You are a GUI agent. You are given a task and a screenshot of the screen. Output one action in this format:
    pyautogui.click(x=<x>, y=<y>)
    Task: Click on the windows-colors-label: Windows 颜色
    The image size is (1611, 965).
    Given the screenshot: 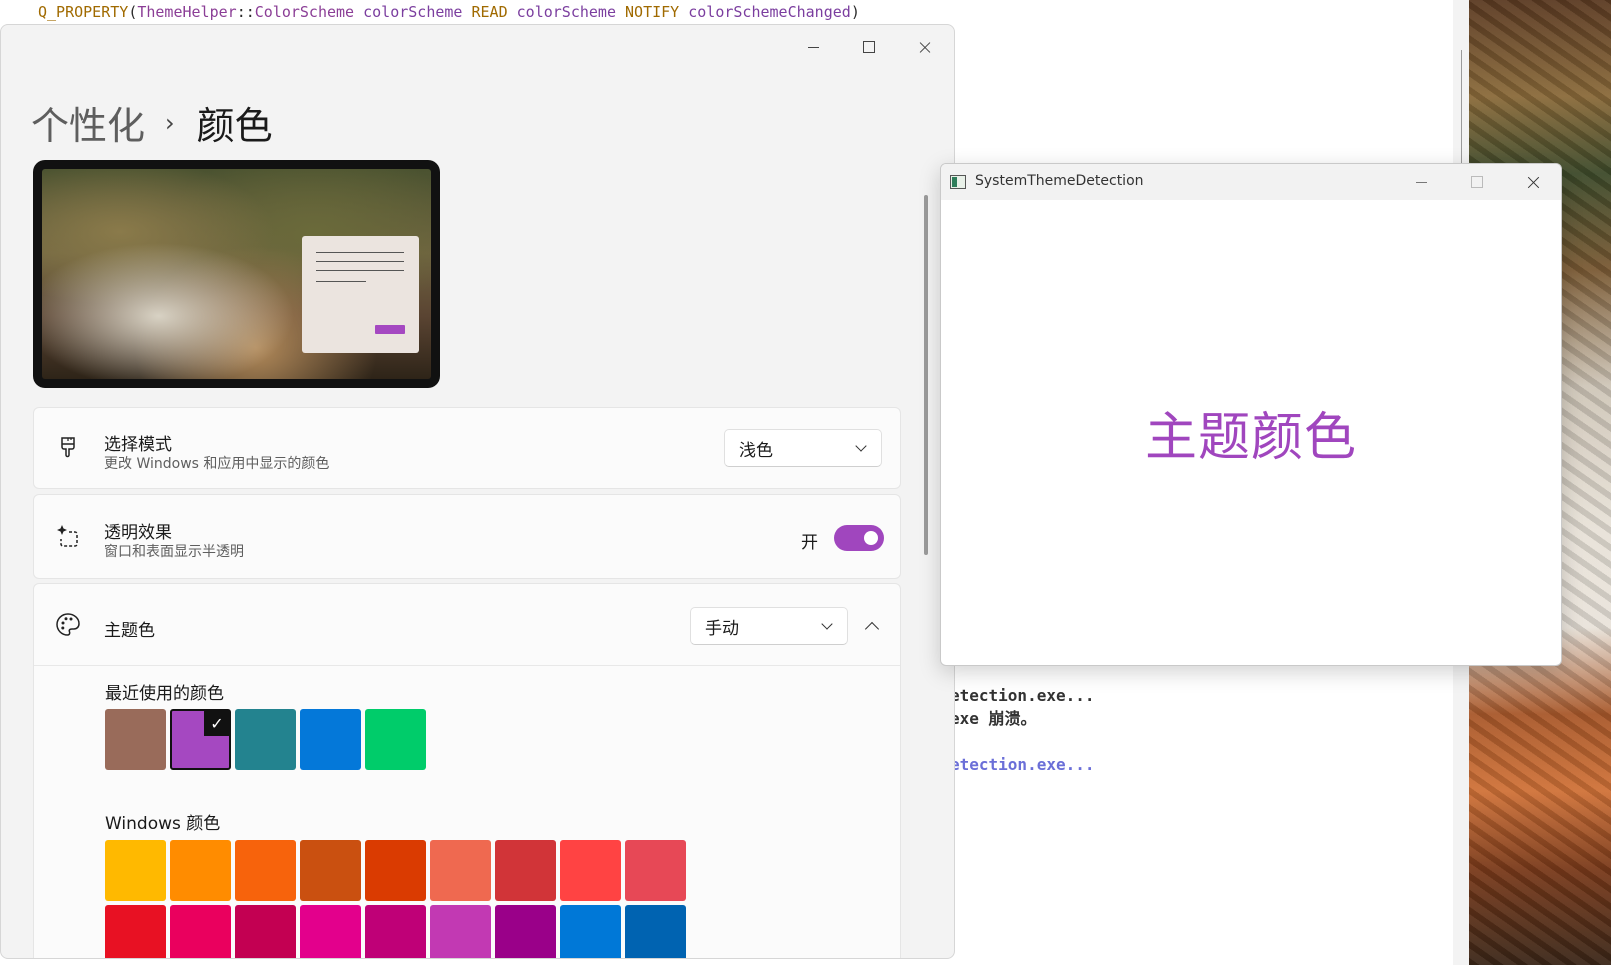 What is the action you would take?
    pyautogui.click(x=163, y=824)
    